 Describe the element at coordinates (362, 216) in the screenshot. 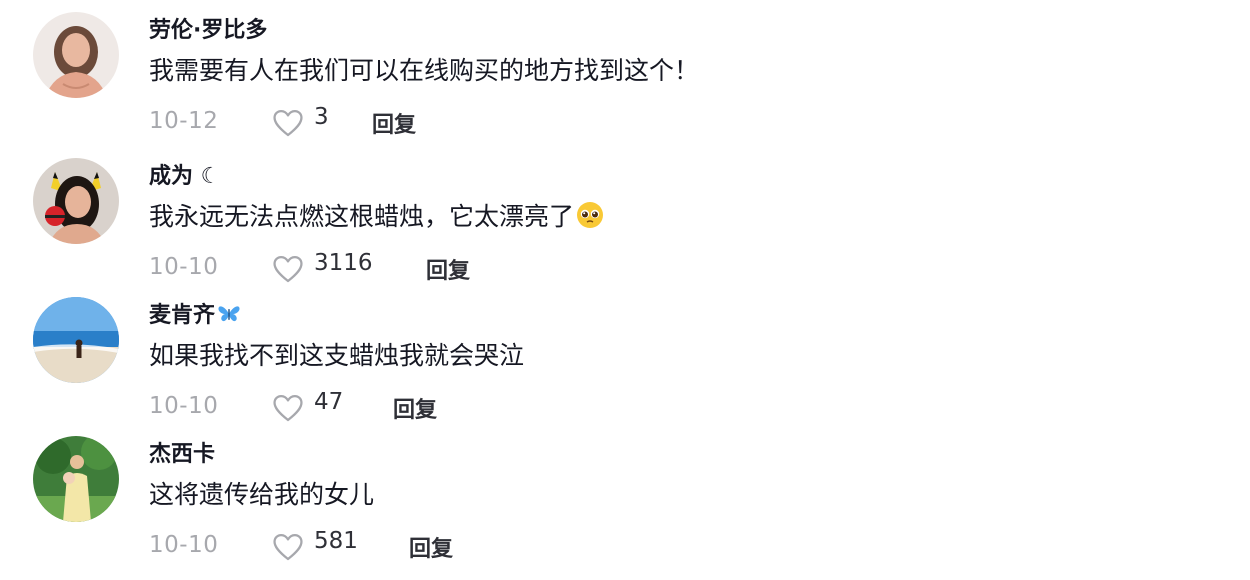

I see `comment-text-content: 我永远无法点燃这根蜡烛，它太漂亮了` at that location.